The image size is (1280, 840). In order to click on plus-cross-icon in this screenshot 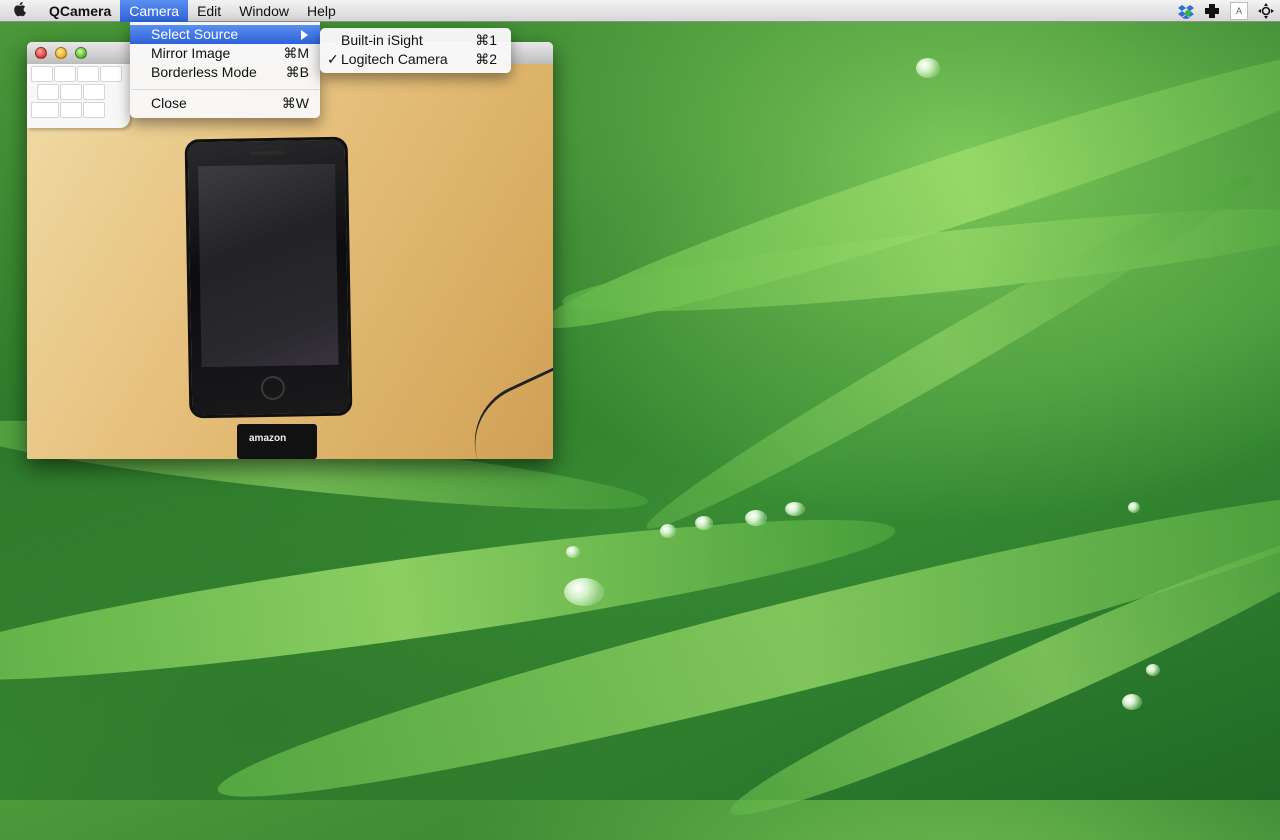, I will do `click(1212, 11)`.